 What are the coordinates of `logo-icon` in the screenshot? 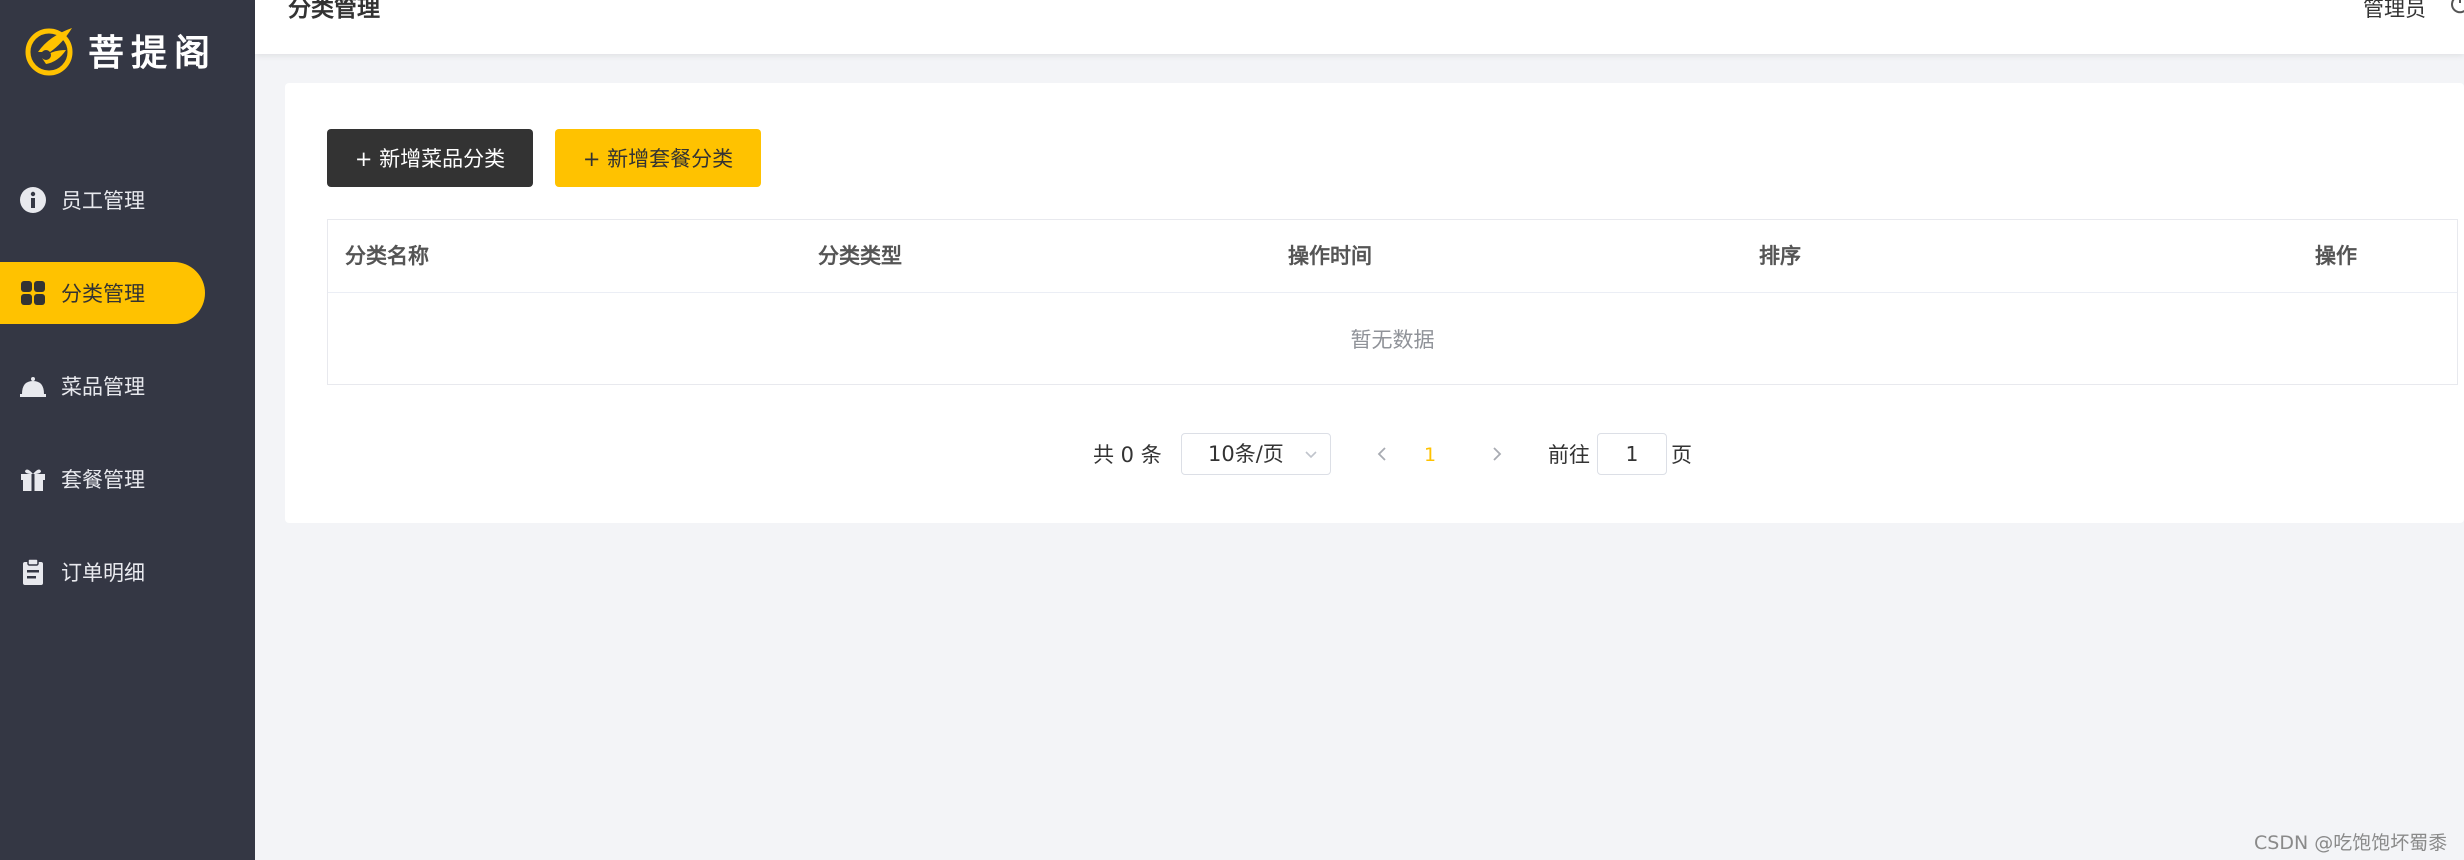 It's located at (49, 52).